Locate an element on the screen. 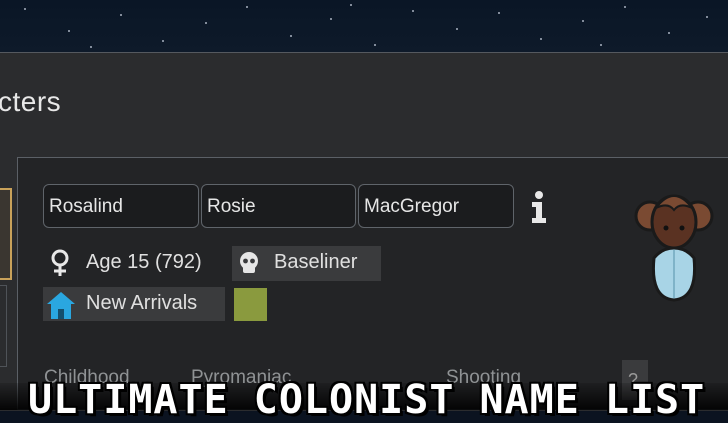  nickname-field: Rosie is located at coordinates (278, 206).